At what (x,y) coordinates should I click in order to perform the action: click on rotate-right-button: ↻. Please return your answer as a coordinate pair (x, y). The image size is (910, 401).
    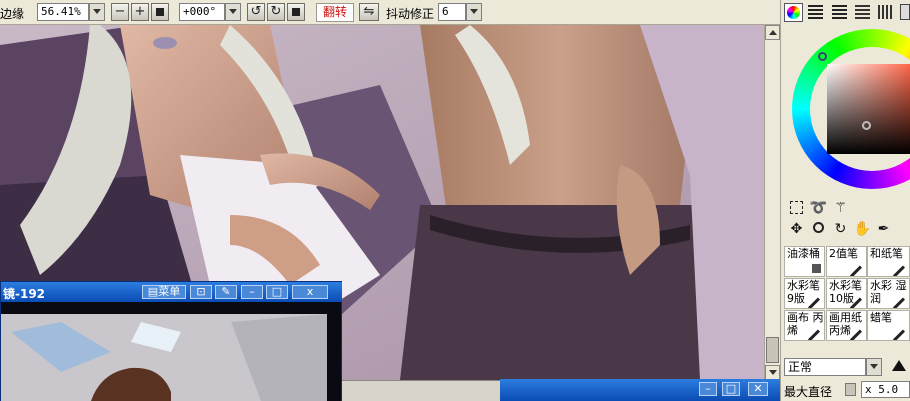
    Looking at the image, I should click on (276, 12).